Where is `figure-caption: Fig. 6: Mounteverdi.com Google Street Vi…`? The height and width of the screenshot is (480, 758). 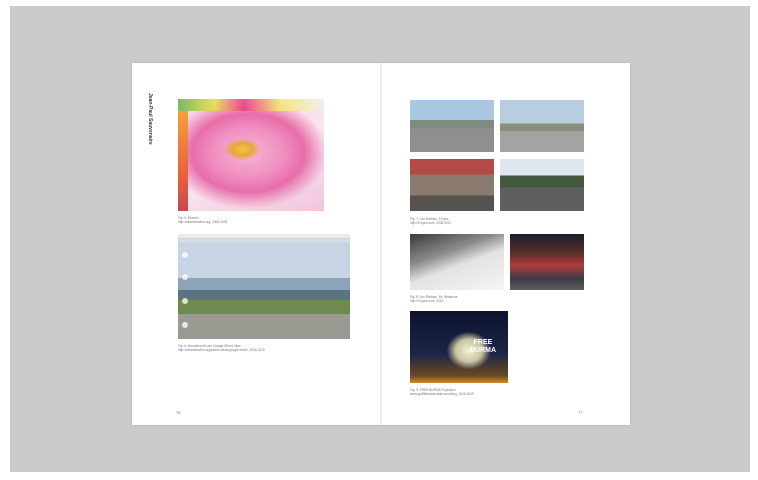
figure-caption: Fig. 6: Mounteverdi.com Google Street Vi… is located at coordinates (221, 348).